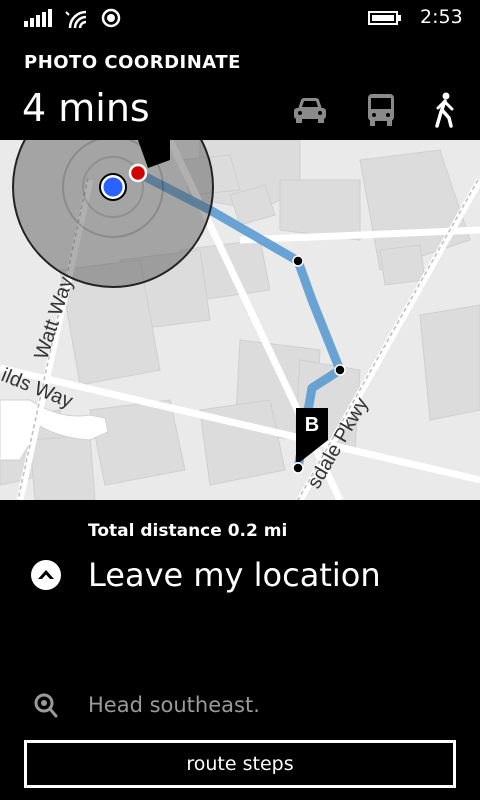 This screenshot has height=800, width=480. What do you see at coordinates (46, 575) in the screenshot?
I see `up-arrow-circle-icon` at bounding box center [46, 575].